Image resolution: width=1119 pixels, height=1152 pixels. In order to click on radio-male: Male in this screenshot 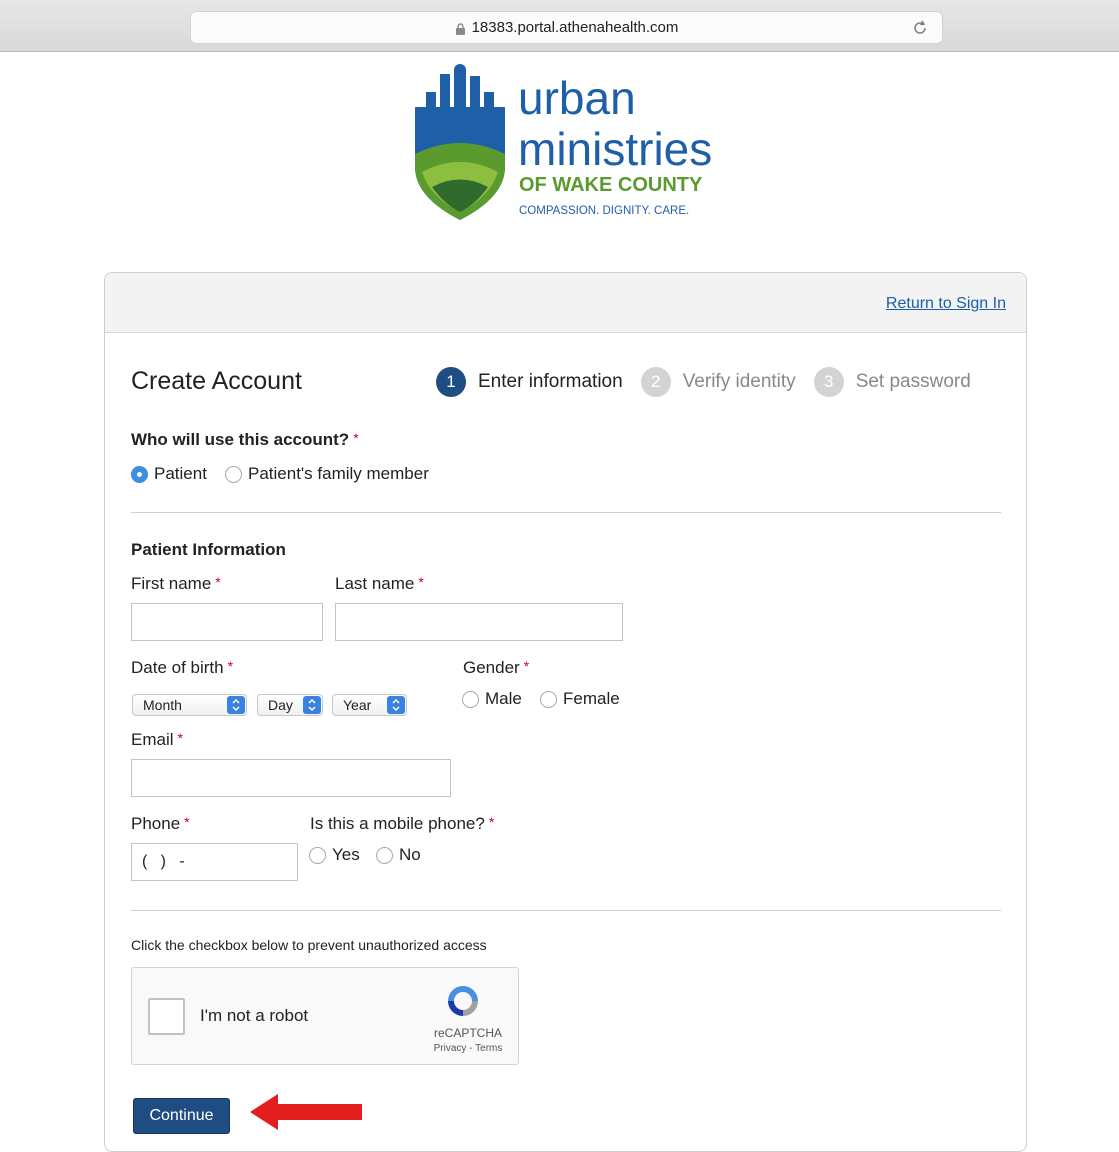, I will do `click(492, 699)`.